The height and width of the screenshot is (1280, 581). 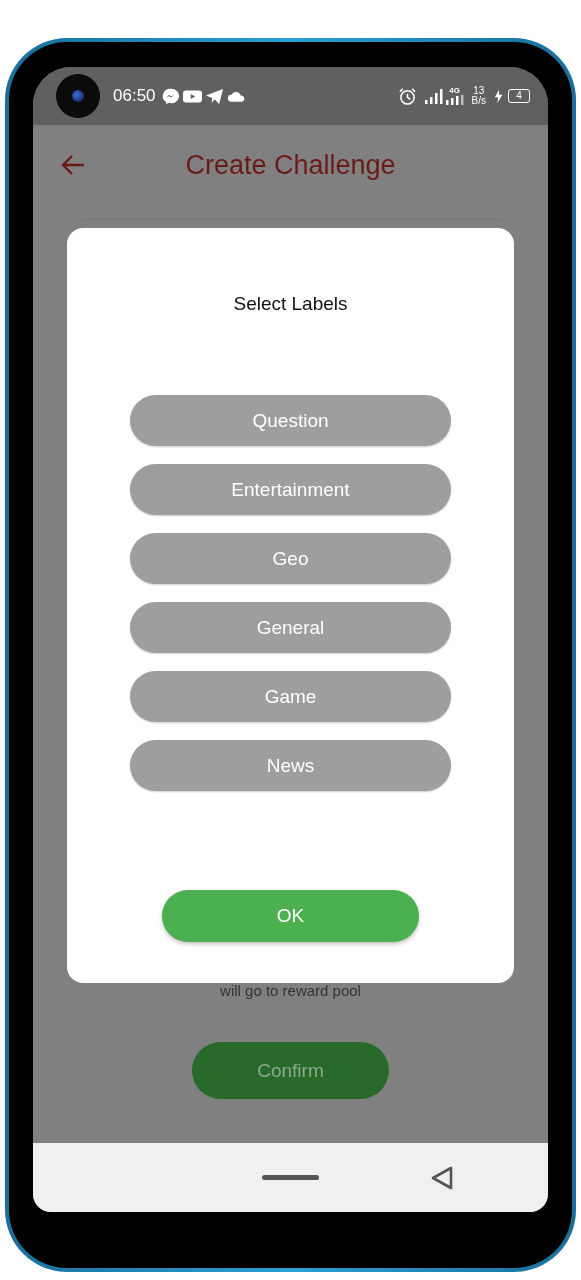 I want to click on label-option: Game, so click(x=290, y=696).